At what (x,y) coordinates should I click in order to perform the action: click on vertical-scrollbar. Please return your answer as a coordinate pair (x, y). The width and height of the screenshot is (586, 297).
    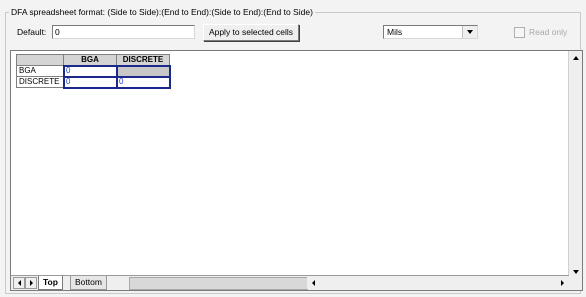
    Looking at the image, I should click on (575, 170).